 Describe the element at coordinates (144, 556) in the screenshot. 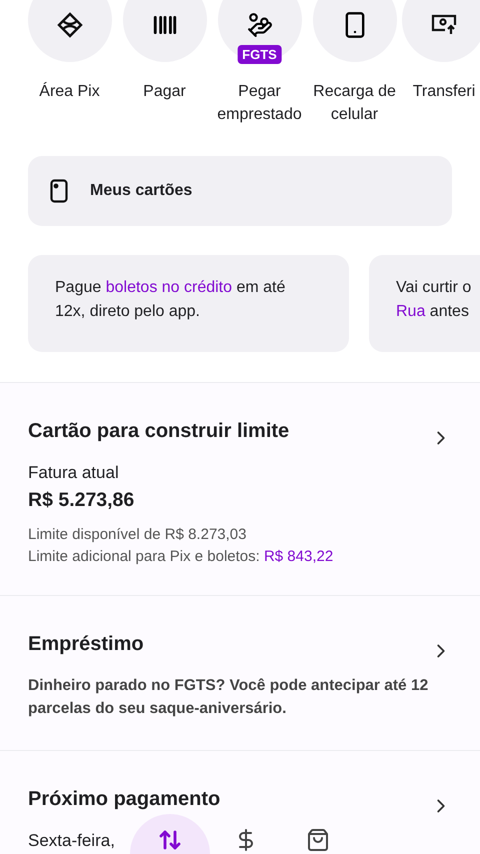

I see `extra-limit-label: Limite adicional para Pix e boletos:` at that location.